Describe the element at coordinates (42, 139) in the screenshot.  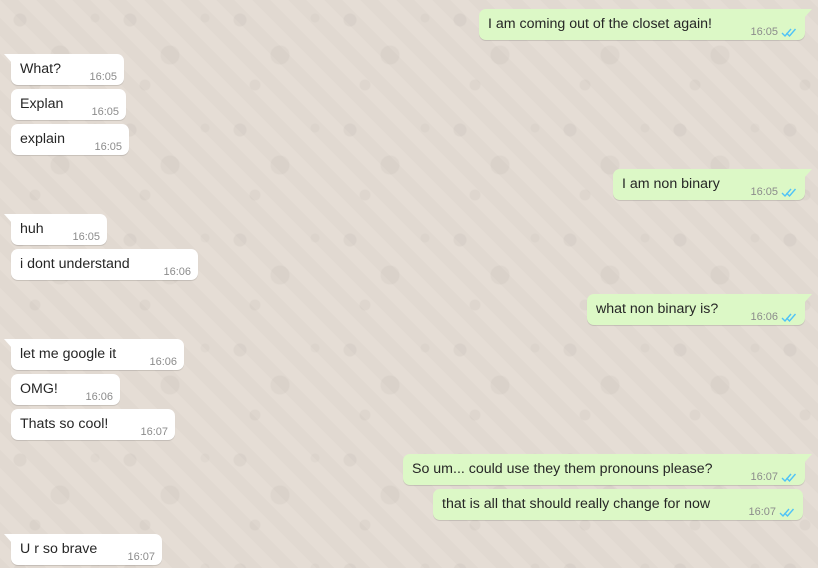
I see `message-text: explain` at that location.